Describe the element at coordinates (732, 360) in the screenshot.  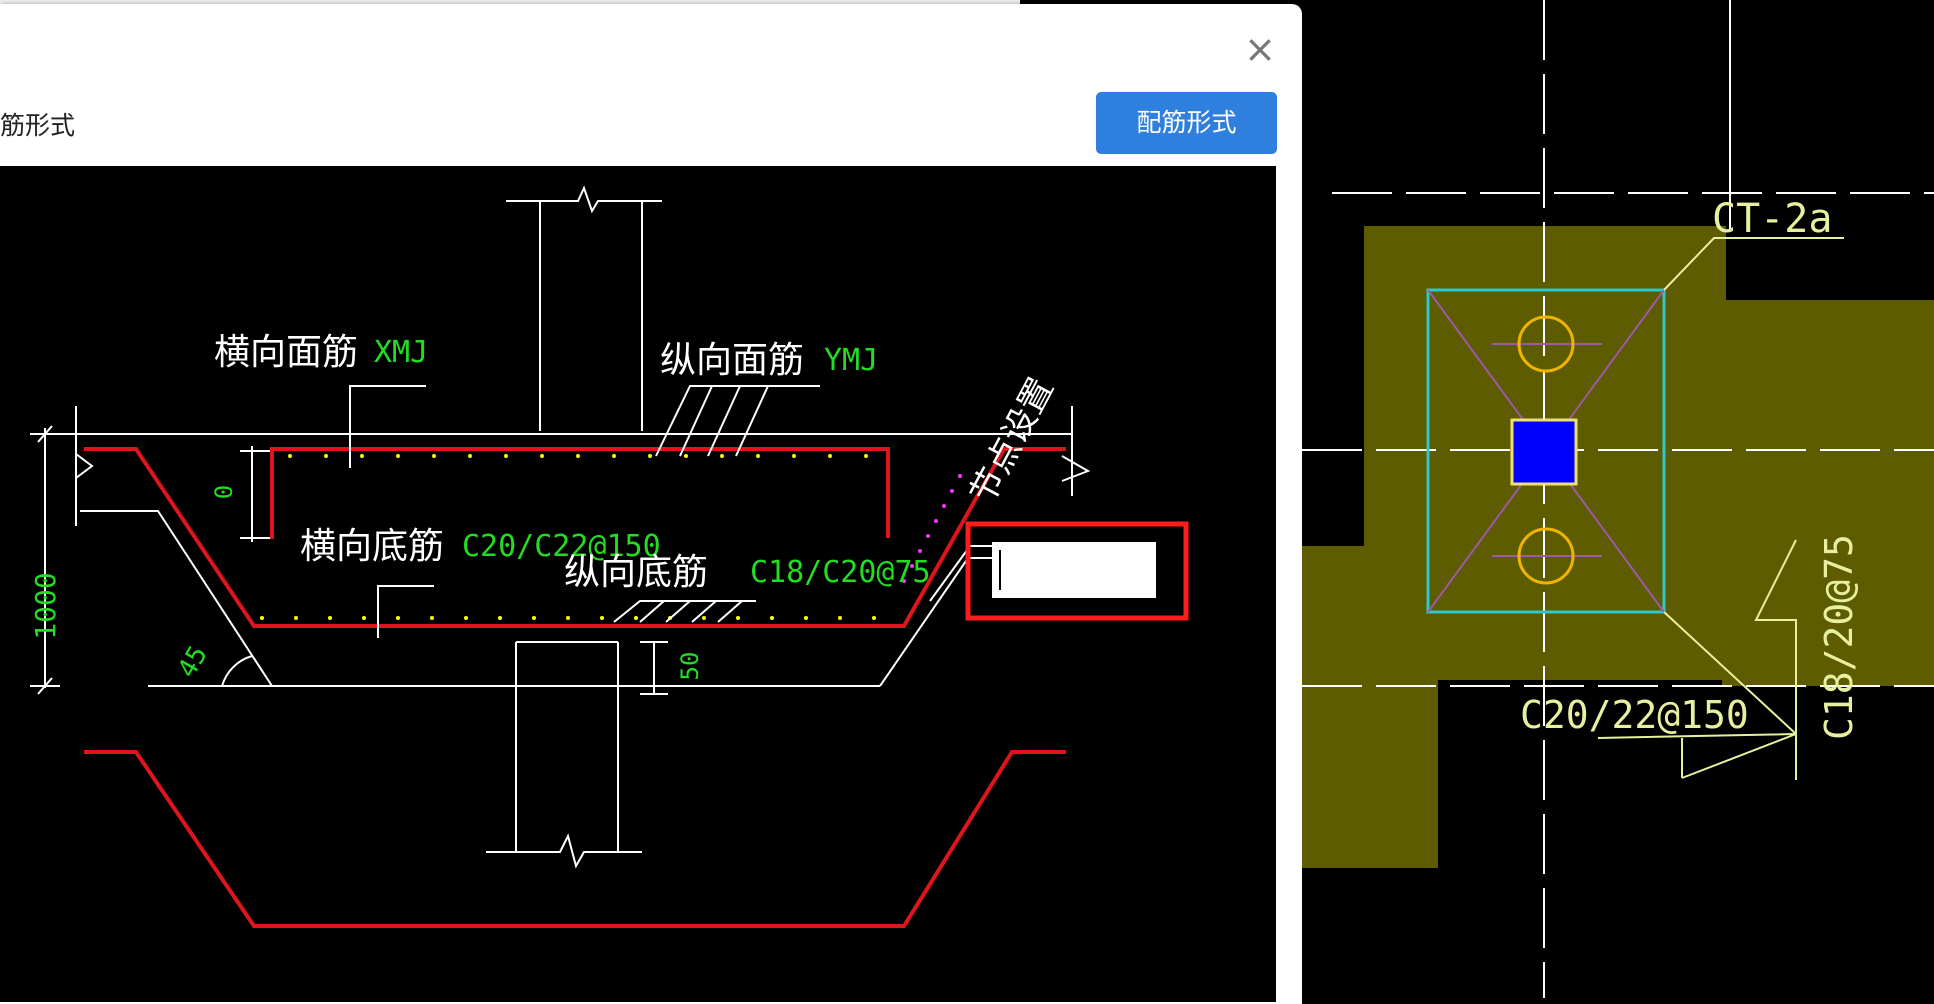
I see `top-longitudinal-label: 纵向面筋` at that location.